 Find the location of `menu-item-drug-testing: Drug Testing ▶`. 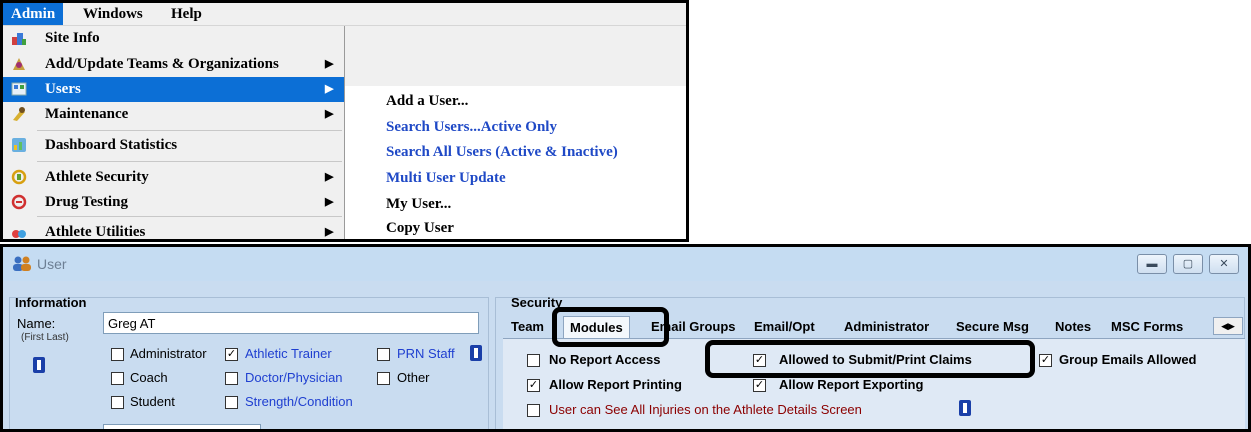

menu-item-drug-testing: Drug Testing ▶ is located at coordinates (173, 202).